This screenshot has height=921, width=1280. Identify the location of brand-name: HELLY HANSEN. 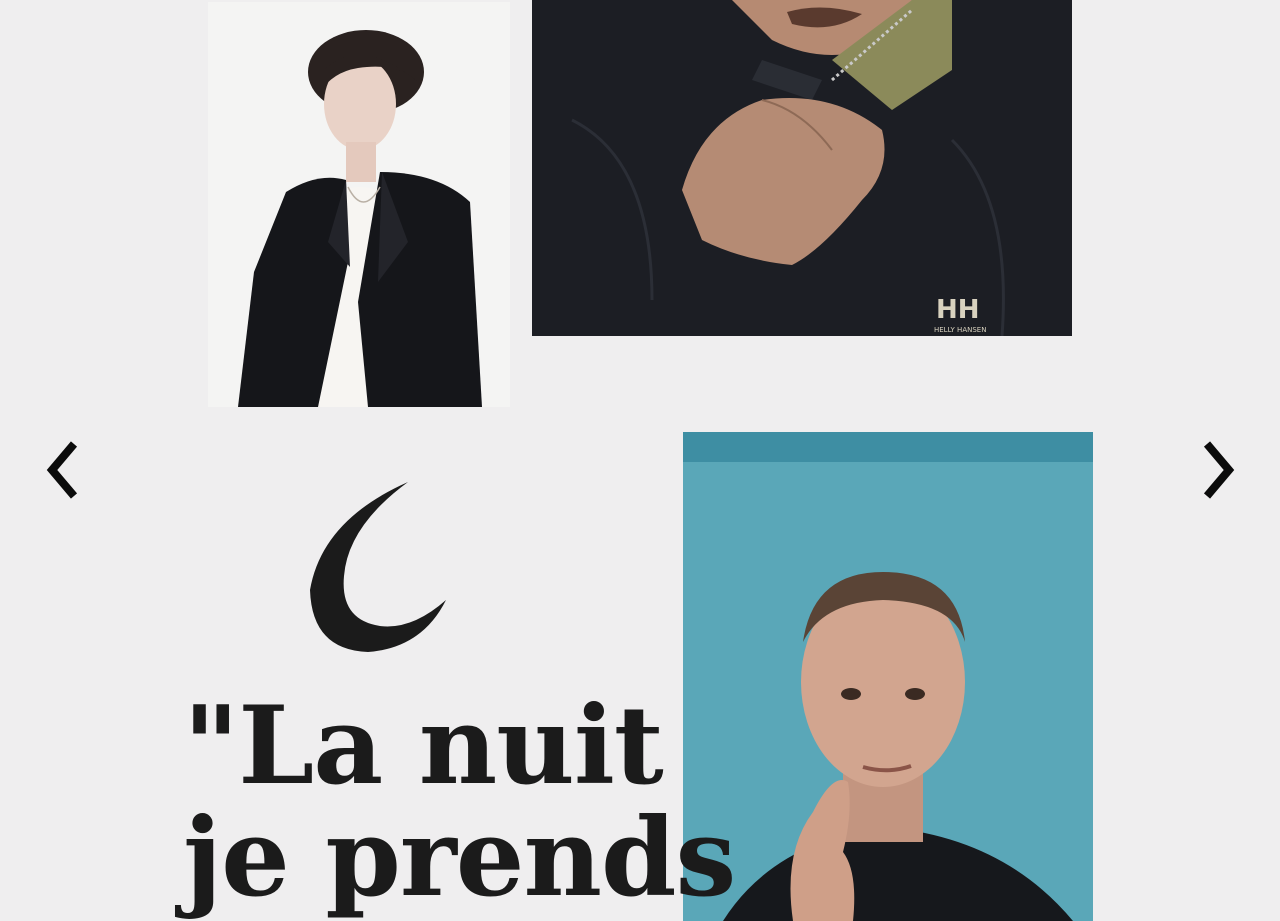
(960, 330).